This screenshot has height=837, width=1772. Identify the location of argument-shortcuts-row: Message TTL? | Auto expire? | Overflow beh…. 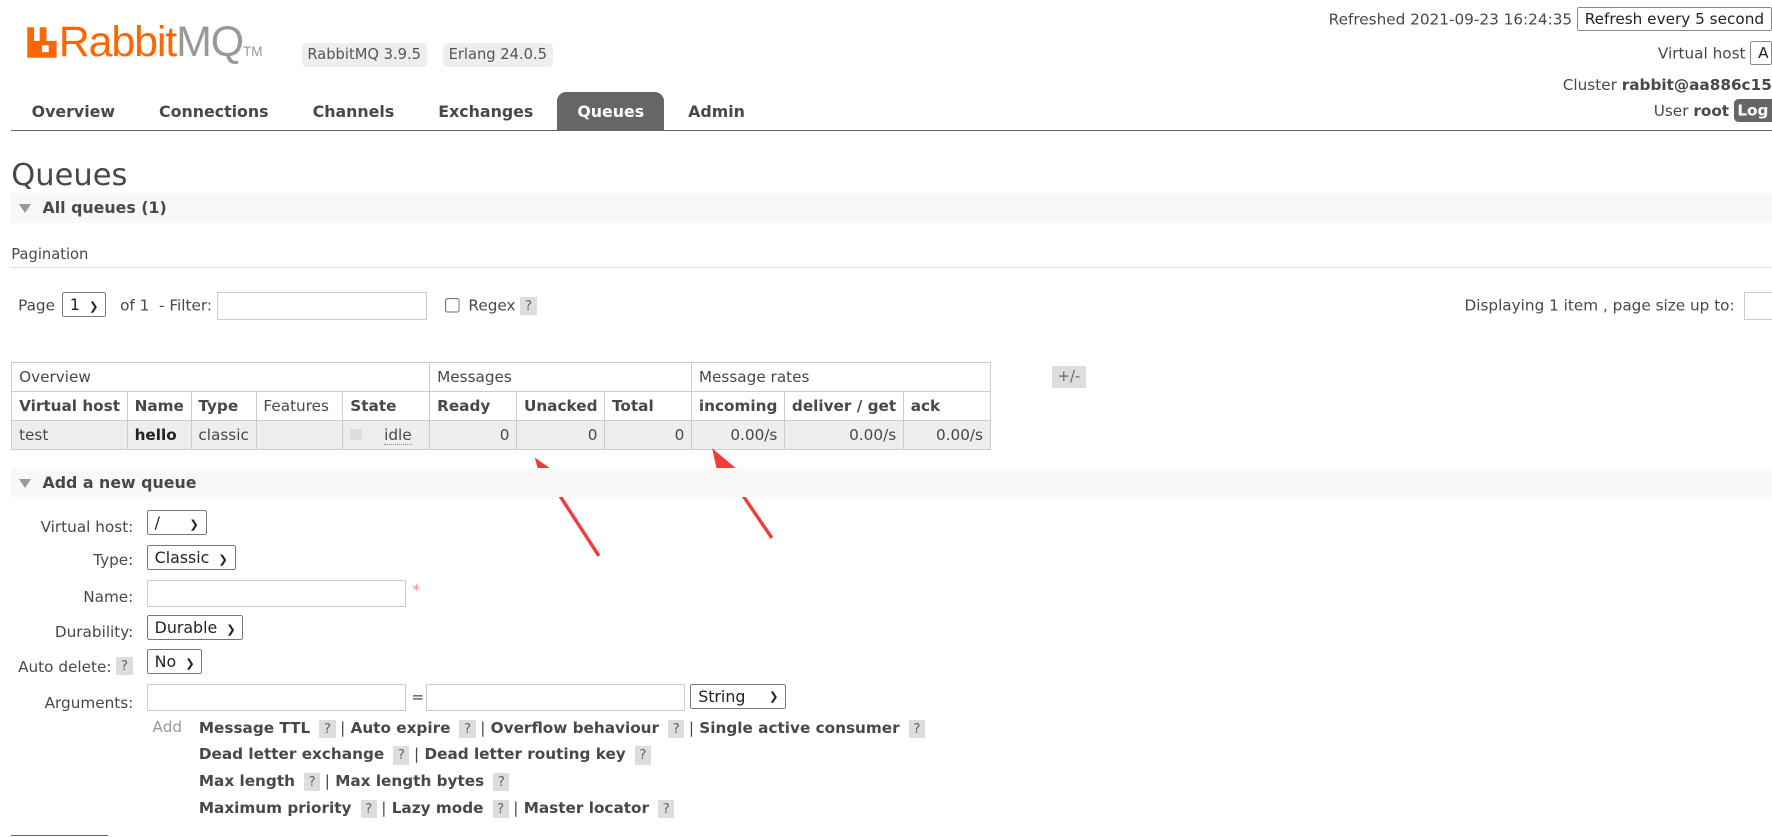
(564, 728).